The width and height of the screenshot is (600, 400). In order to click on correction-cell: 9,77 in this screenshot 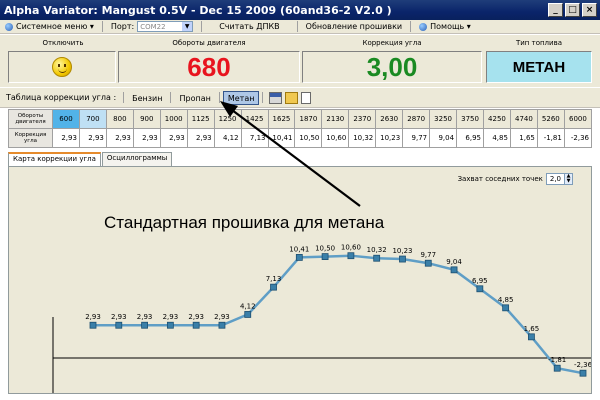, I will do `click(416, 138)`.